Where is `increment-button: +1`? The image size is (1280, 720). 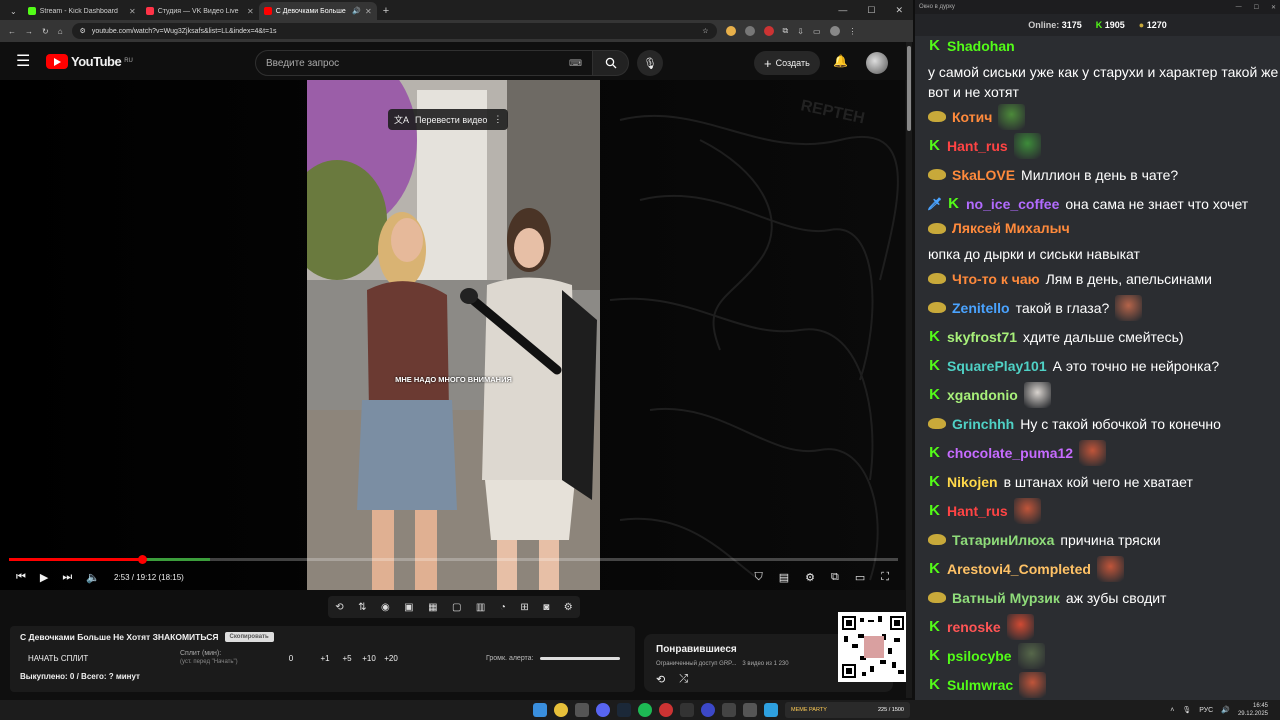 increment-button: +1 is located at coordinates (325, 658).